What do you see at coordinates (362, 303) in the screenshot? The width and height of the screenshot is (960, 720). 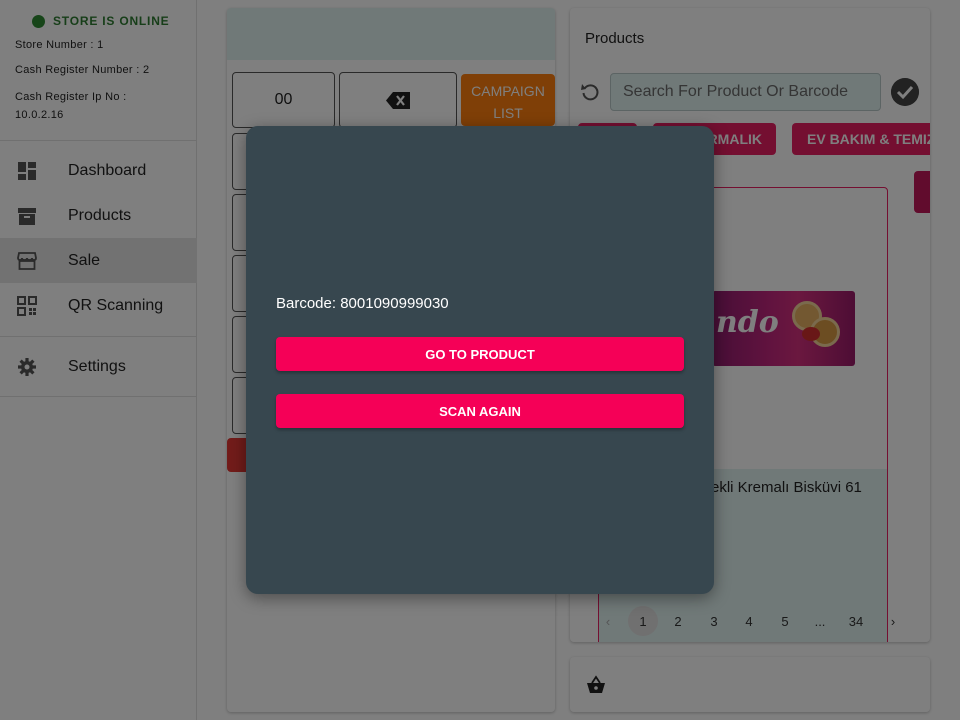 I see `barcode-text: Barcode: 8001090999030` at bounding box center [362, 303].